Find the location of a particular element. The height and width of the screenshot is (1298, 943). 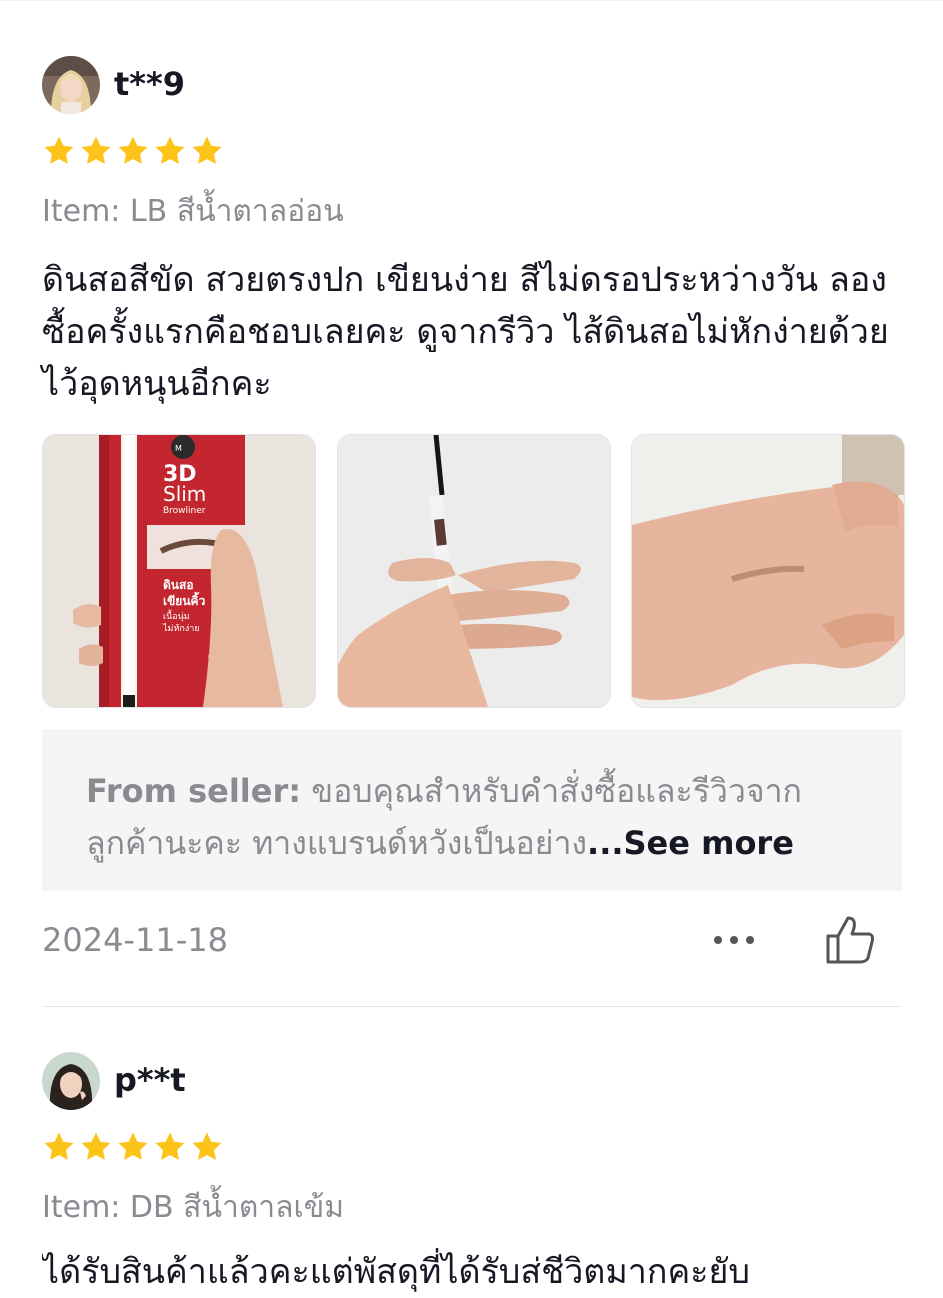

thumbs-up-icon is located at coordinates (850, 940).